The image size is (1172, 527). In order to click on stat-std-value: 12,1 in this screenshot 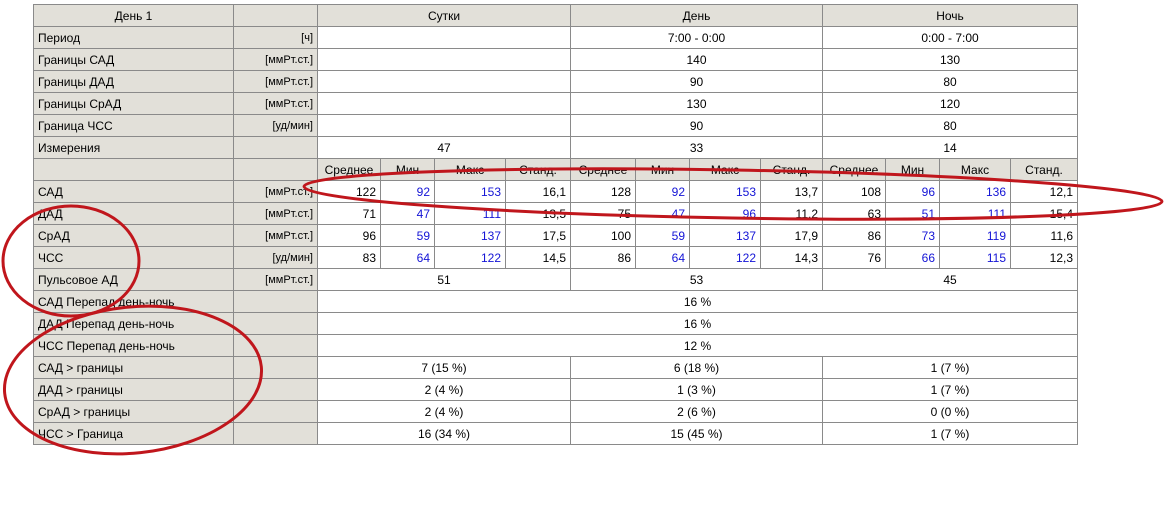, I will do `click(1044, 191)`.